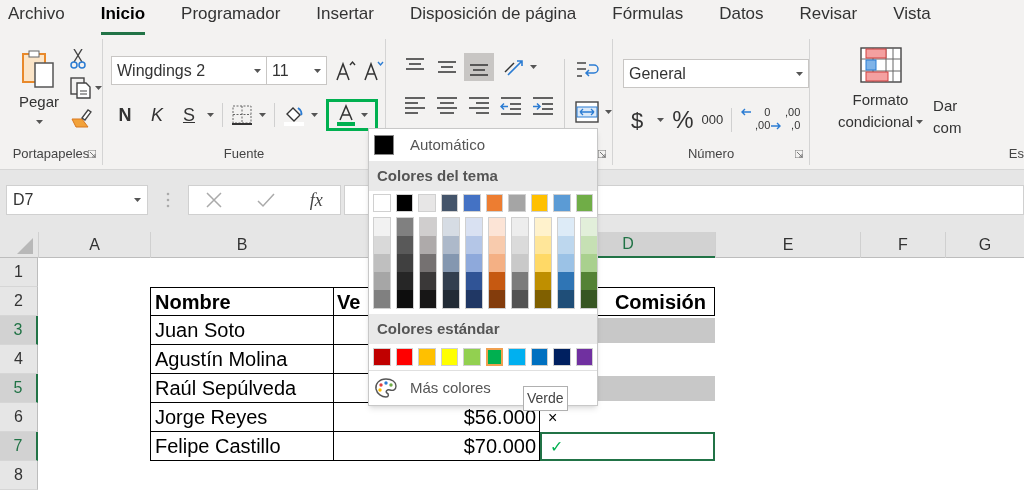 Image resolution: width=1024 pixels, height=492 pixels. What do you see at coordinates (241, 417) in the screenshot?
I see `table-cell: Jorge Reyes` at bounding box center [241, 417].